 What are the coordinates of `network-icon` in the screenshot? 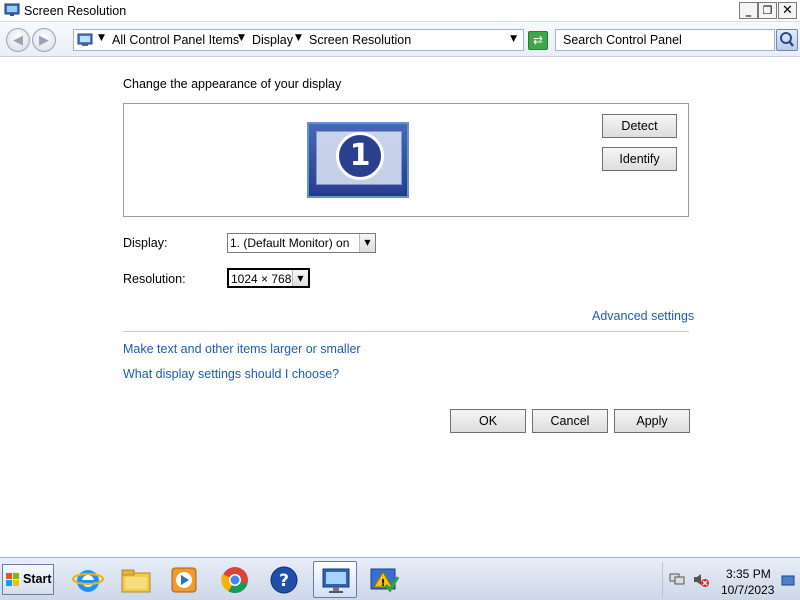 It's located at (677, 579).